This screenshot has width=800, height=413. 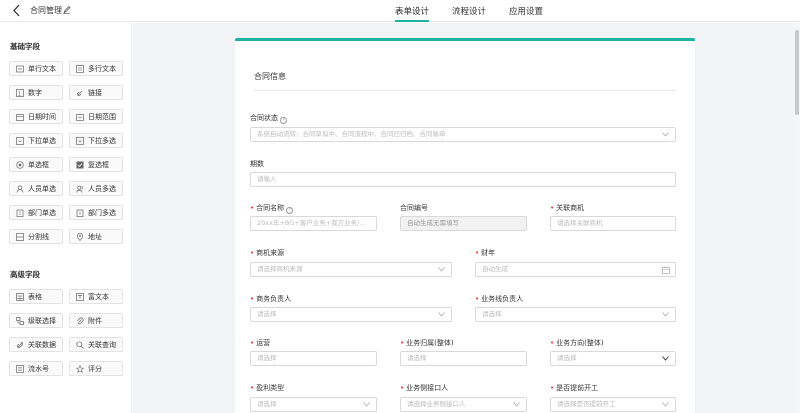 What do you see at coordinates (430, 343) in the screenshot?
I see `belong-label: 业务归属(整体)` at bounding box center [430, 343].